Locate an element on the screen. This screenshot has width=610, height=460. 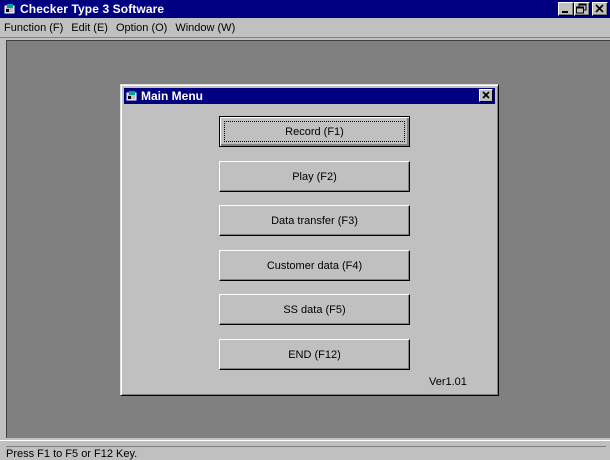
close-button is located at coordinates (600, 9).